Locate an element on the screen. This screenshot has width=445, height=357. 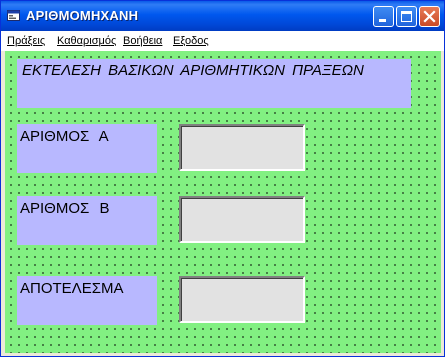
heading-text: ΕΚΤΕΛΕΣΗ ΒΑΣΙΚΩΝ ΑΡΙΘΜΗΤΙΚΩΝ ΠΡΑΞΕΩΝ is located at coordinates (193, 70).